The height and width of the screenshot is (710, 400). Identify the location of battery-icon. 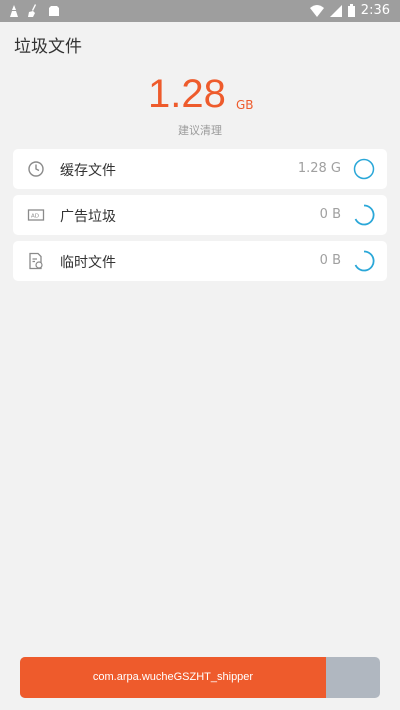
(351, 10).